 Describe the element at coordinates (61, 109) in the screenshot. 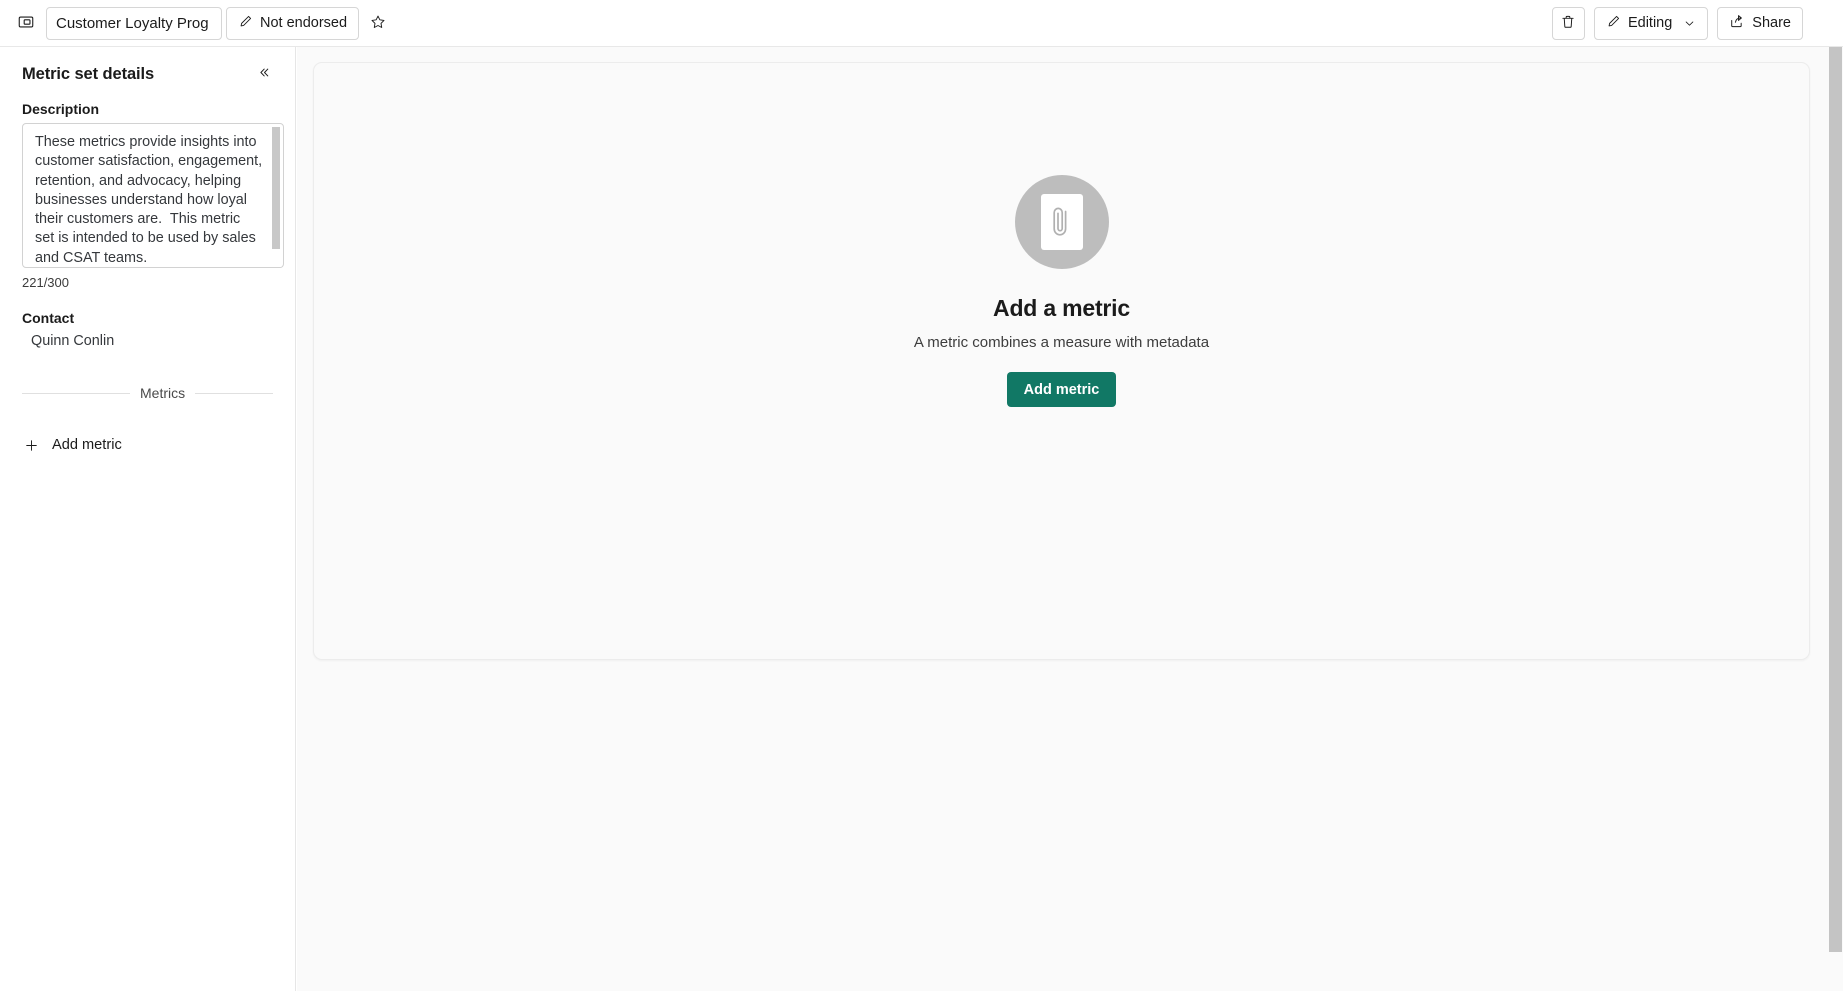

I see `description-label: Description` at that location.